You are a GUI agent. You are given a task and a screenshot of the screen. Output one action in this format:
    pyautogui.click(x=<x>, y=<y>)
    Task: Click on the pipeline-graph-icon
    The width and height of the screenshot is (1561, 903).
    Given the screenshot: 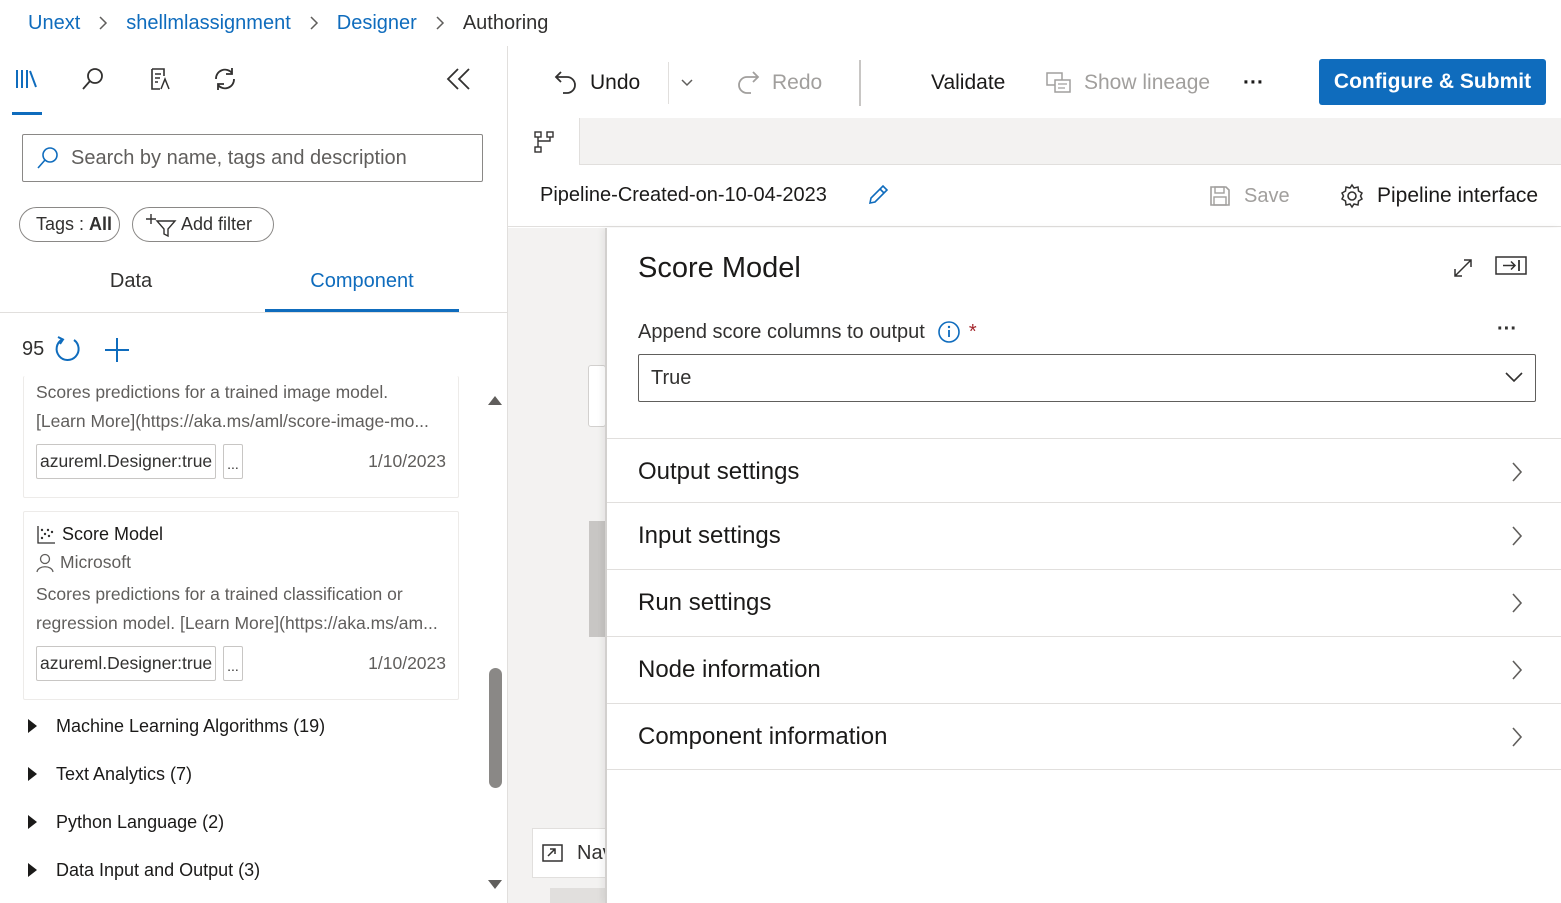 What is the action you would take?
    pyautogui.click(x=544, y=142)
    